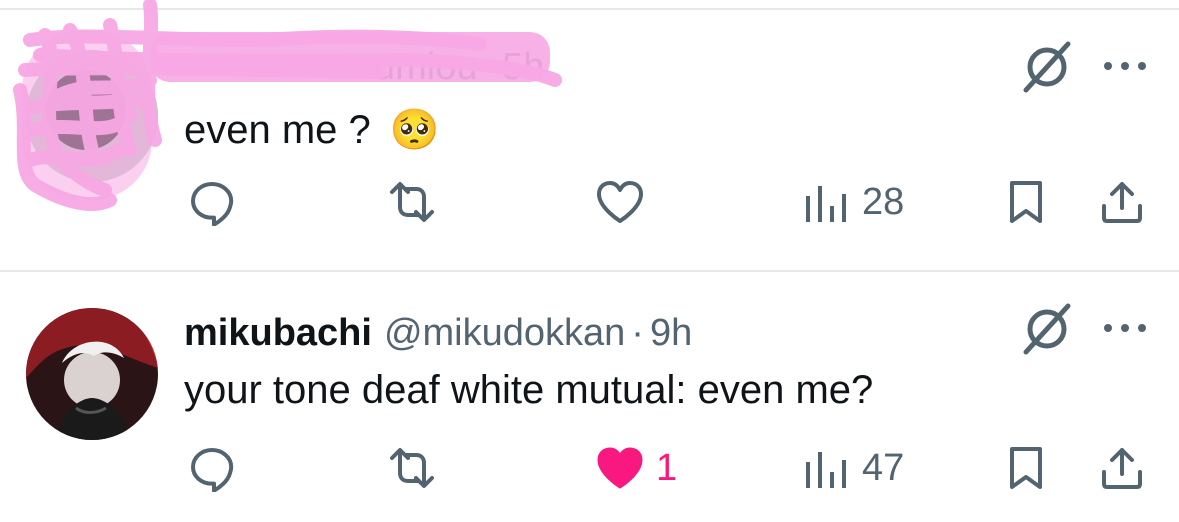 The image size is (1179, 522). What do you see at coordinates (529, 390) in the screenshot?
I see `tweet-text: your tone deaf white mutual: even me?` at bounding box center [529, 390].